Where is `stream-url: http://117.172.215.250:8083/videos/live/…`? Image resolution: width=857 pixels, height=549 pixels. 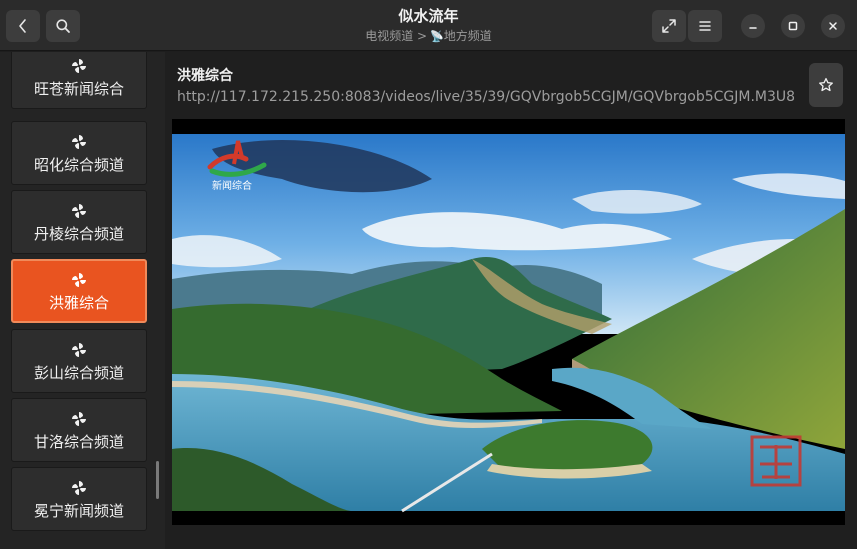
stream-url: http://117.172.215.250:8083/videos/live/… is located at coordinates (486, 97).